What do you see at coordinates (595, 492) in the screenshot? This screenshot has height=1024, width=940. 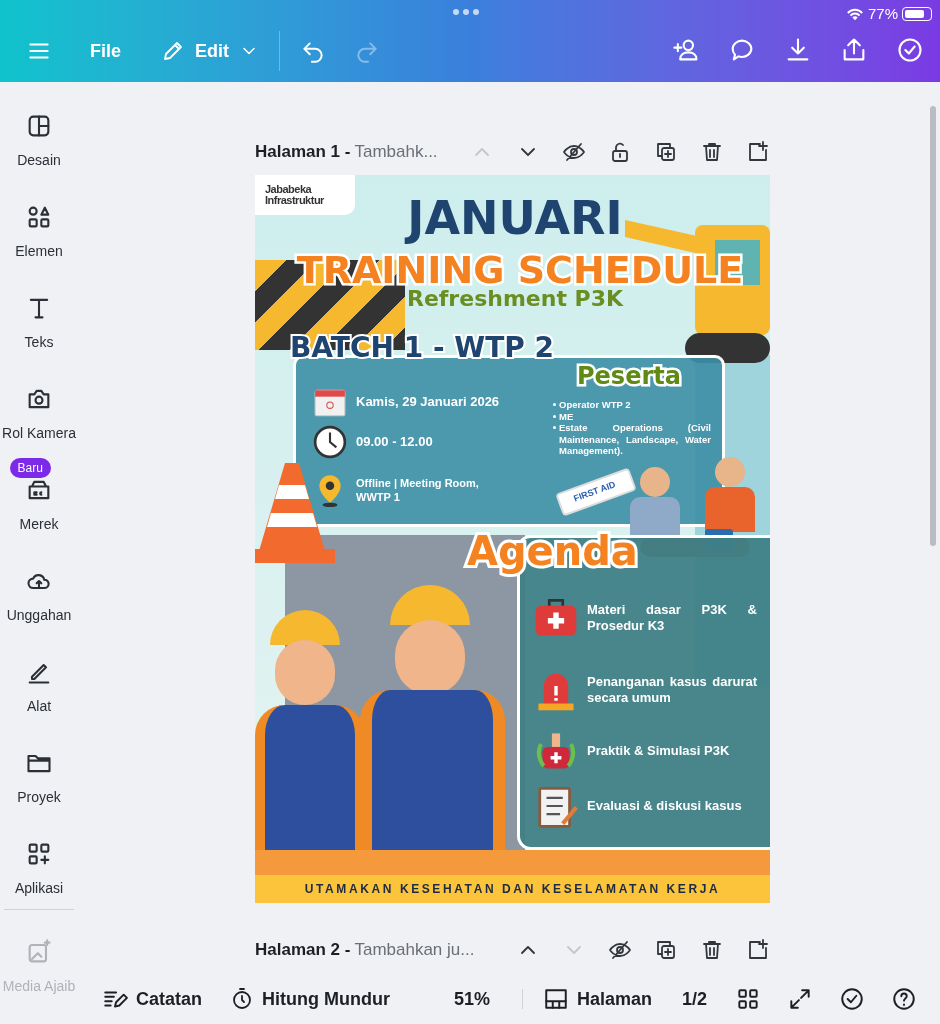 I see `tube-label: FIRST AID` at bounding box center [595, 492].